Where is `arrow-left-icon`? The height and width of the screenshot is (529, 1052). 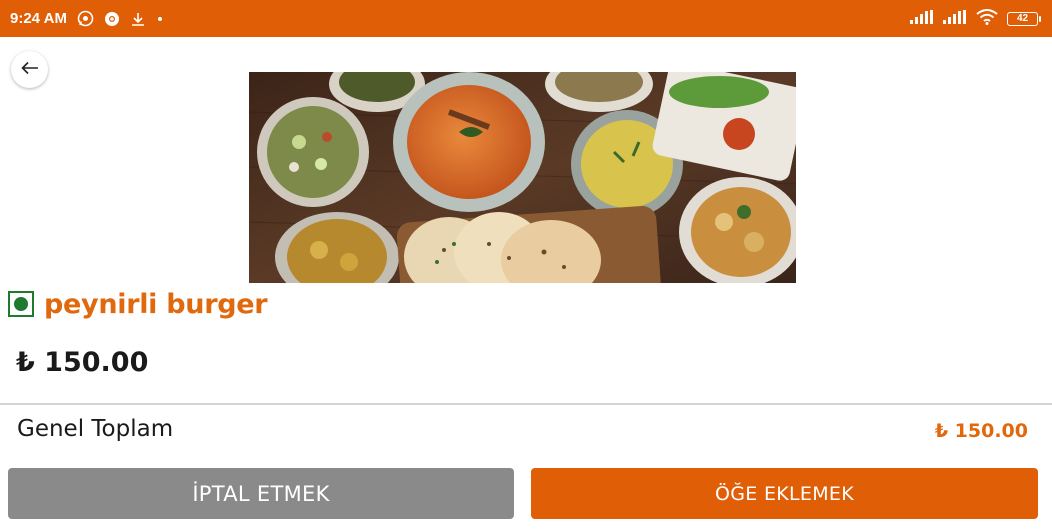
arrow-left-icon is located at coordinates (29, 69).